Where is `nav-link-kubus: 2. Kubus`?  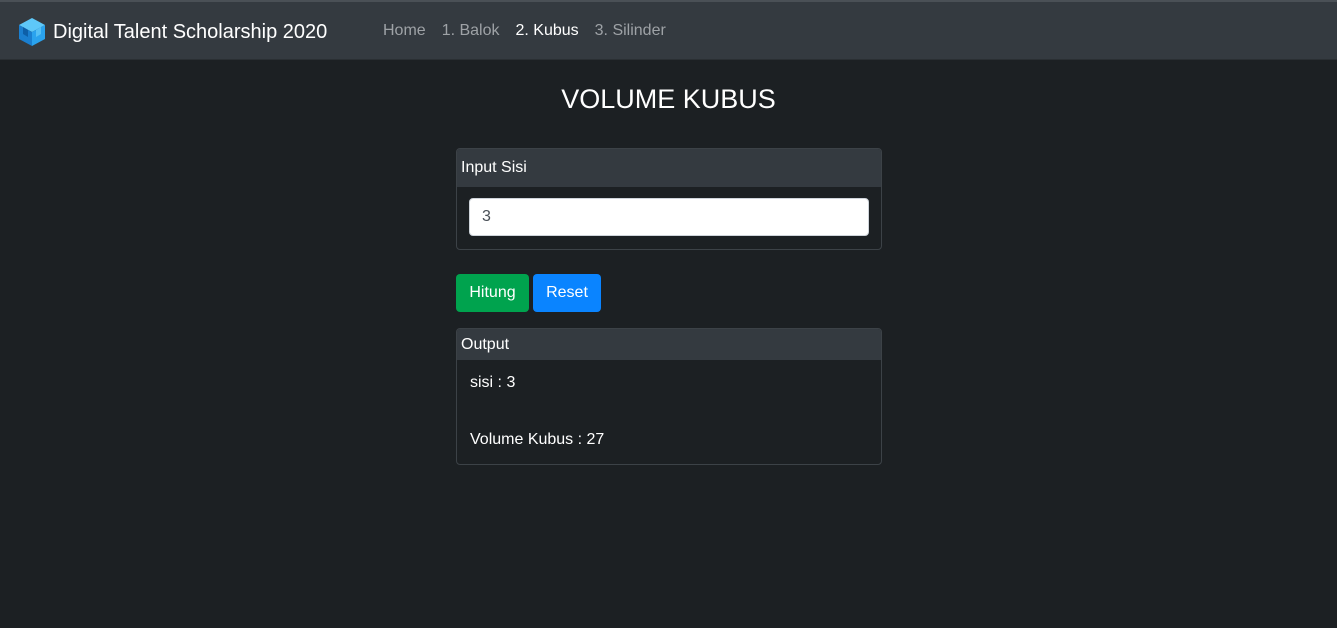 nav-link-kubus: 2. Kubus is located at coordinates (547, 31).